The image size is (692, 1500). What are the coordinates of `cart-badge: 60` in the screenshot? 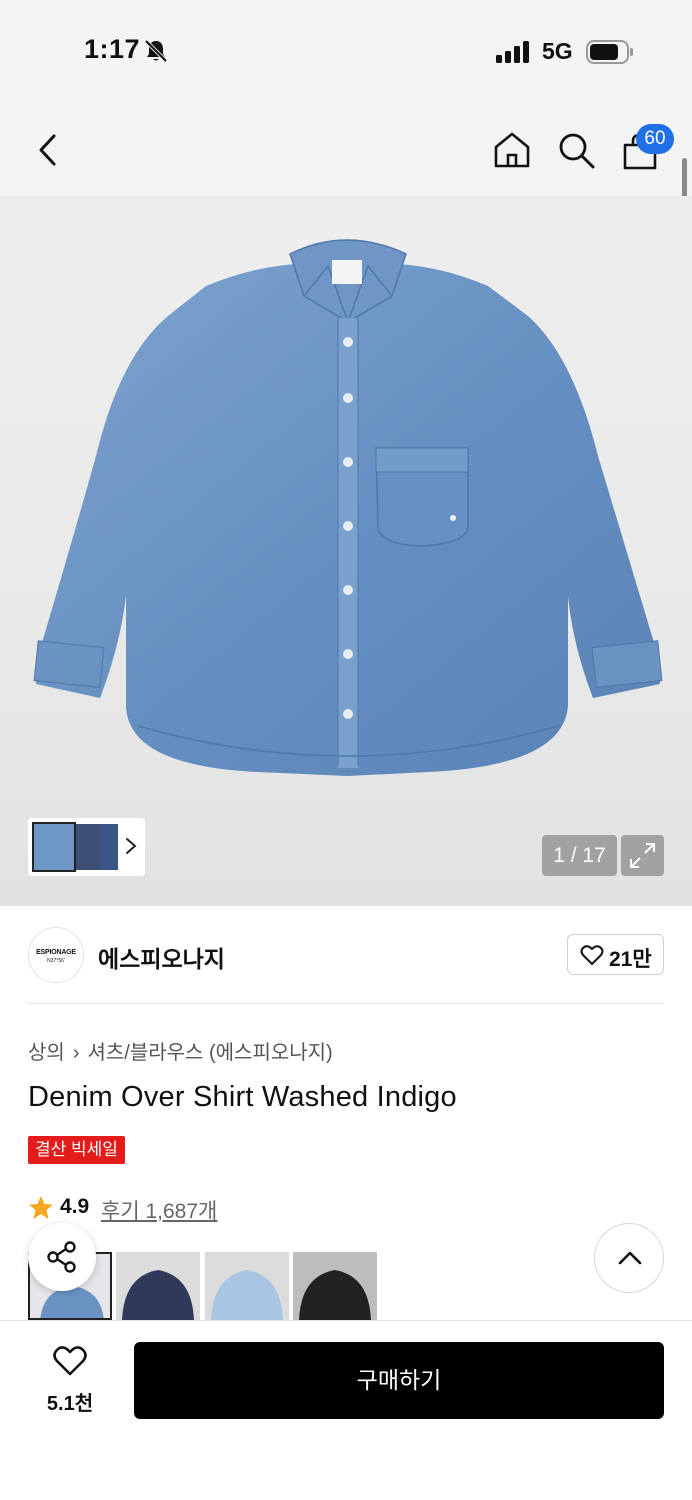 It's located at (655, 139).